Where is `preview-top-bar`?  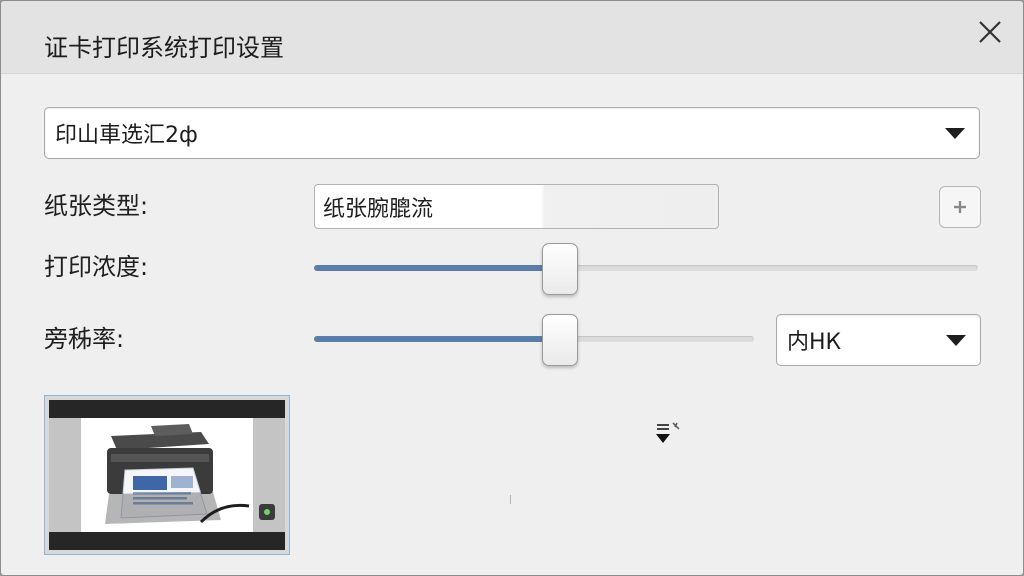 preview-top-bar is located at coordinates (167, 409).